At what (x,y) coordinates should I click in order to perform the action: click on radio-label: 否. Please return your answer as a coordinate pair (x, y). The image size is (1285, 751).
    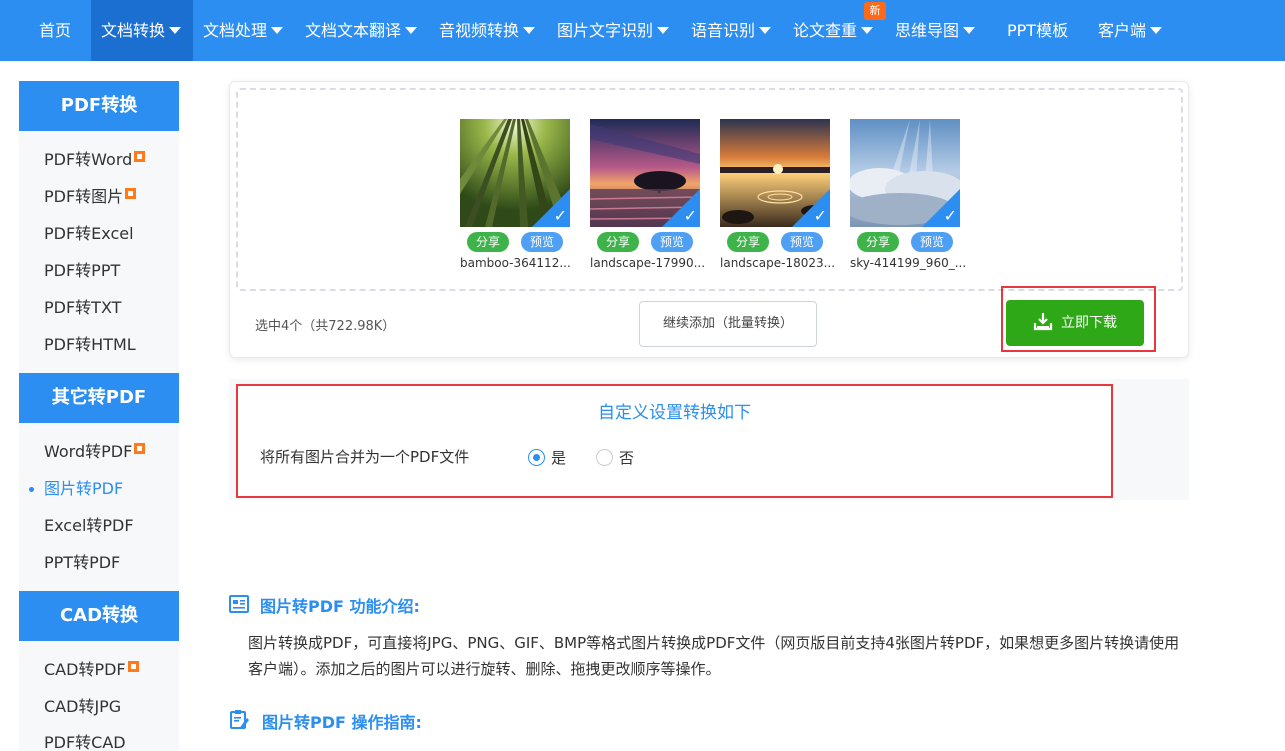
    Looking at the image, I should click on (627, 458).